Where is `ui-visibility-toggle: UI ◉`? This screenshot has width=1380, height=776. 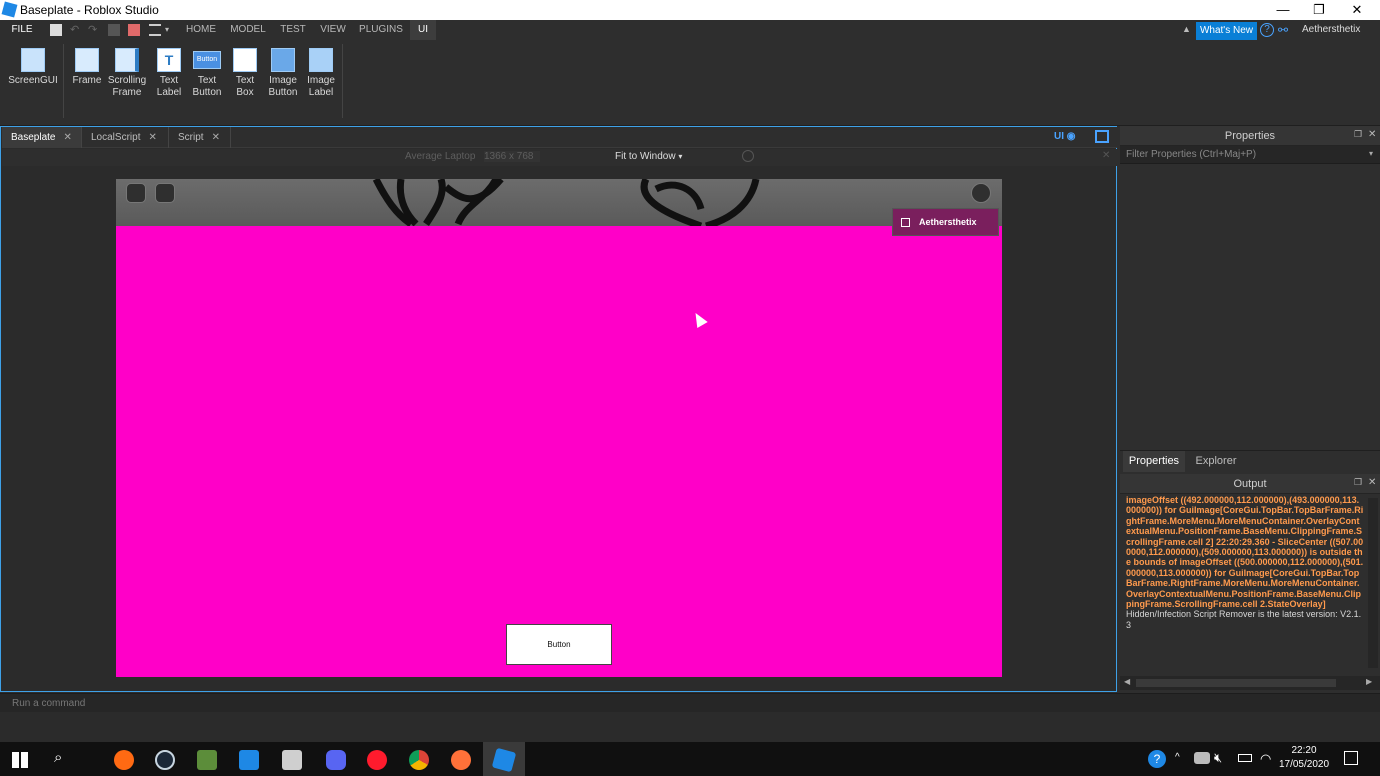
ui-visibility-toggle: UI ◉ is located at coordinates (1065, 136).